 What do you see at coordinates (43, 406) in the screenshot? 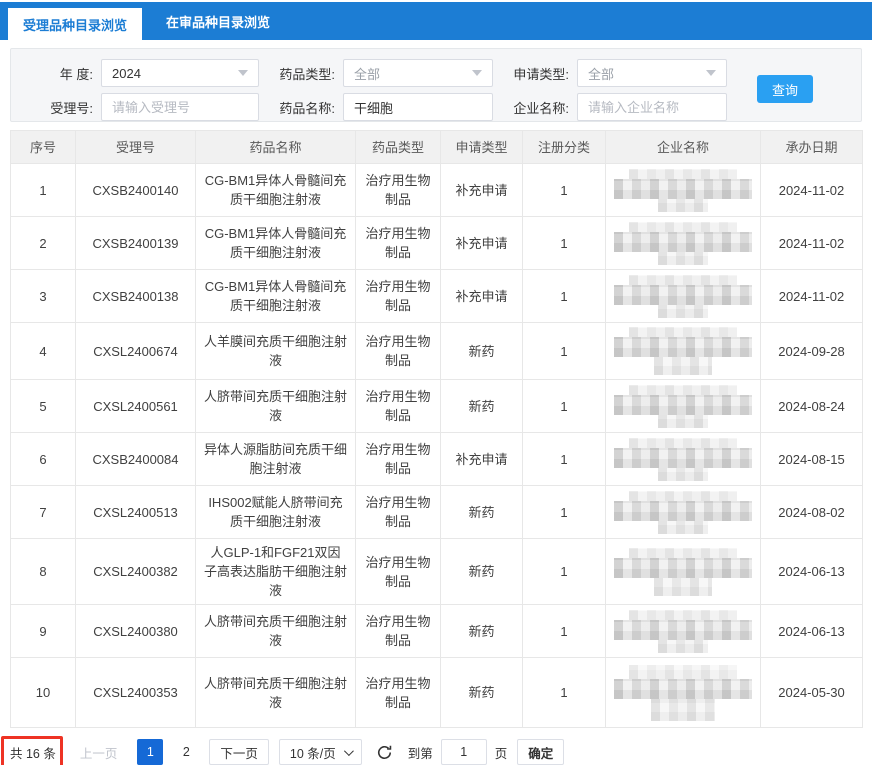
I see `cell-index: 5` at bounding box center [43, 406].